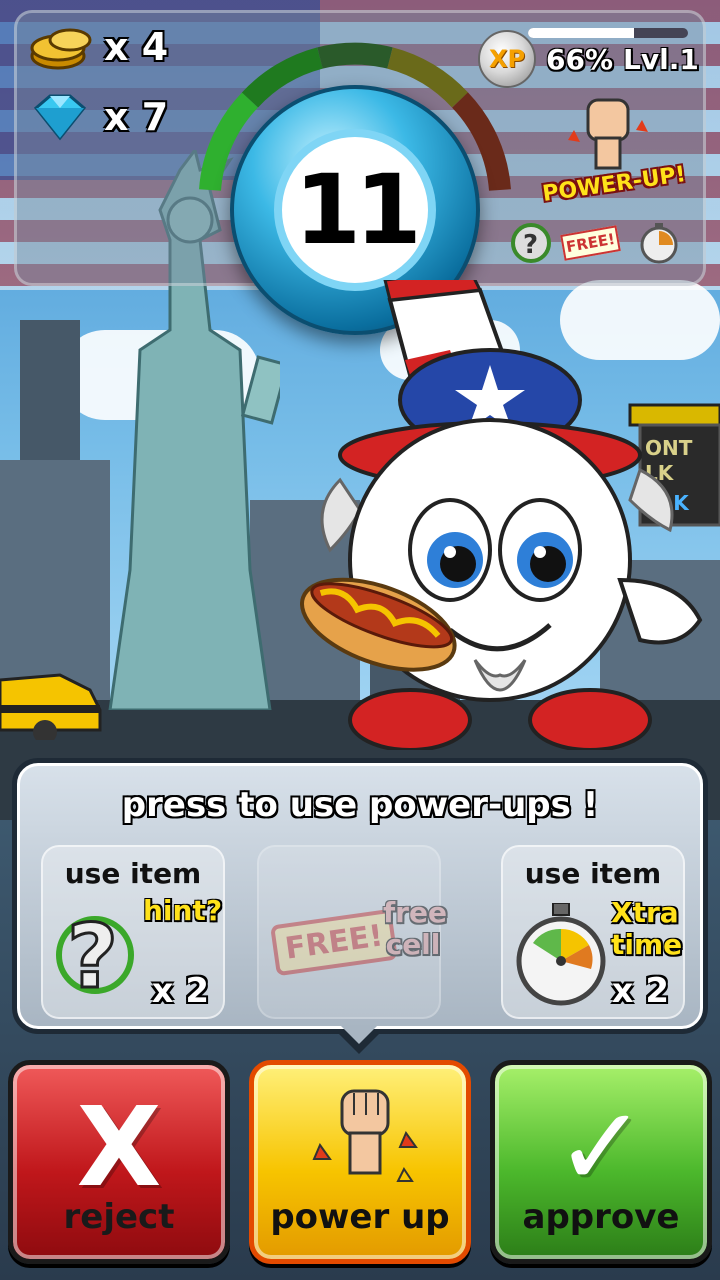  What do you see at coordinates (133, 873) in the screenshot?
I see `hint-use-item-label: use item` at bounding box center [133, 873].